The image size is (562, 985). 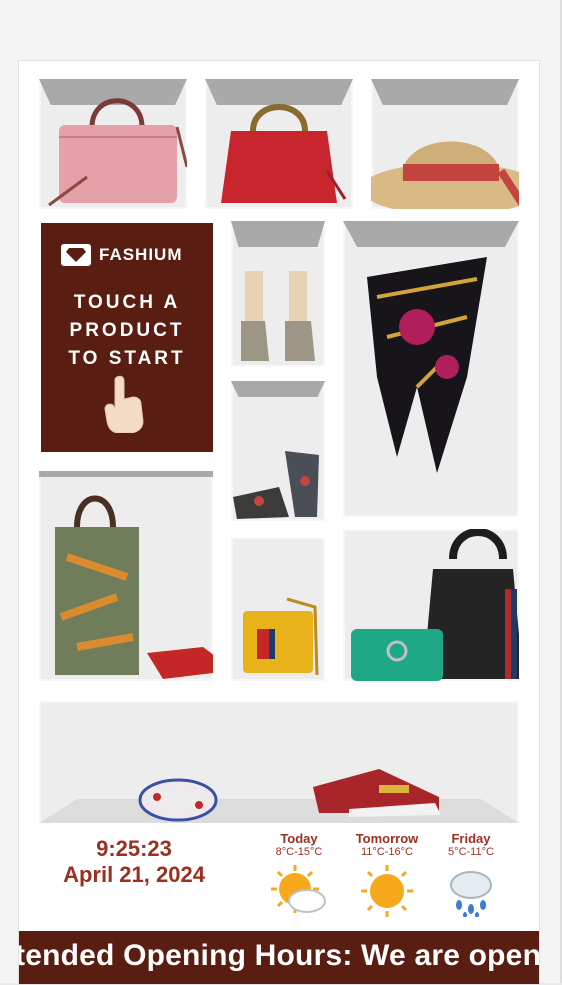 I want to click on start-message: TOUCH A PRODUCT TO START, so click(x=127, y=331).